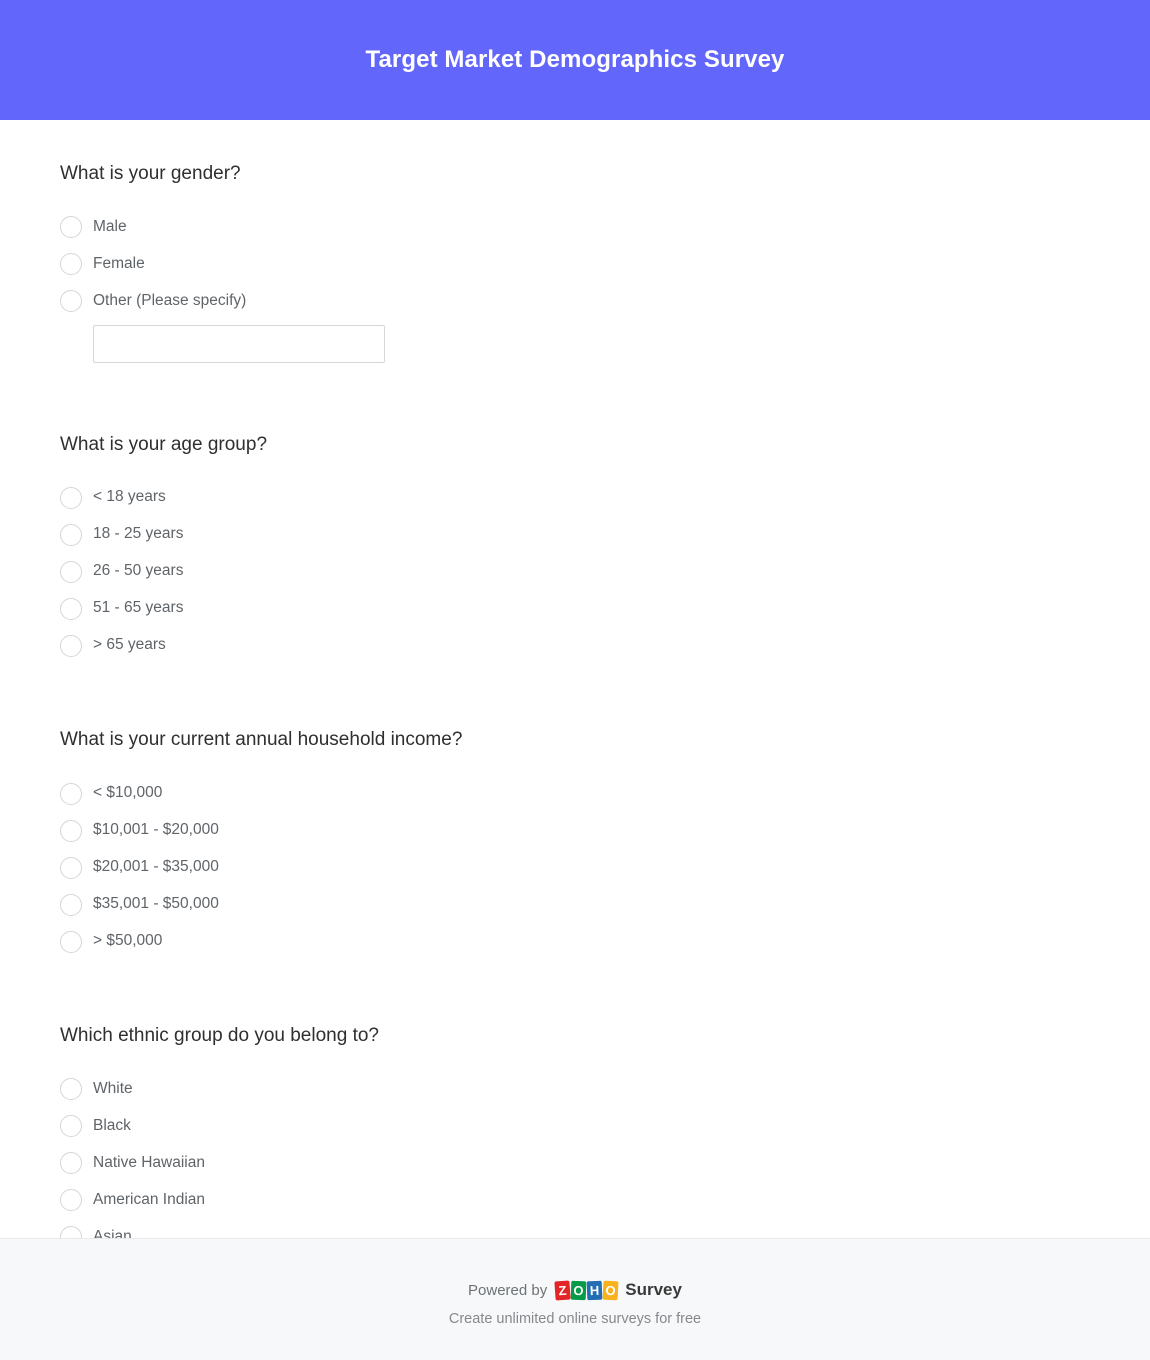 Image resolution: width=1150 pixels, height=1360 pixels. I want to click on powered-by-row: Powered by Z O H O Survey, so click(575, 1290).